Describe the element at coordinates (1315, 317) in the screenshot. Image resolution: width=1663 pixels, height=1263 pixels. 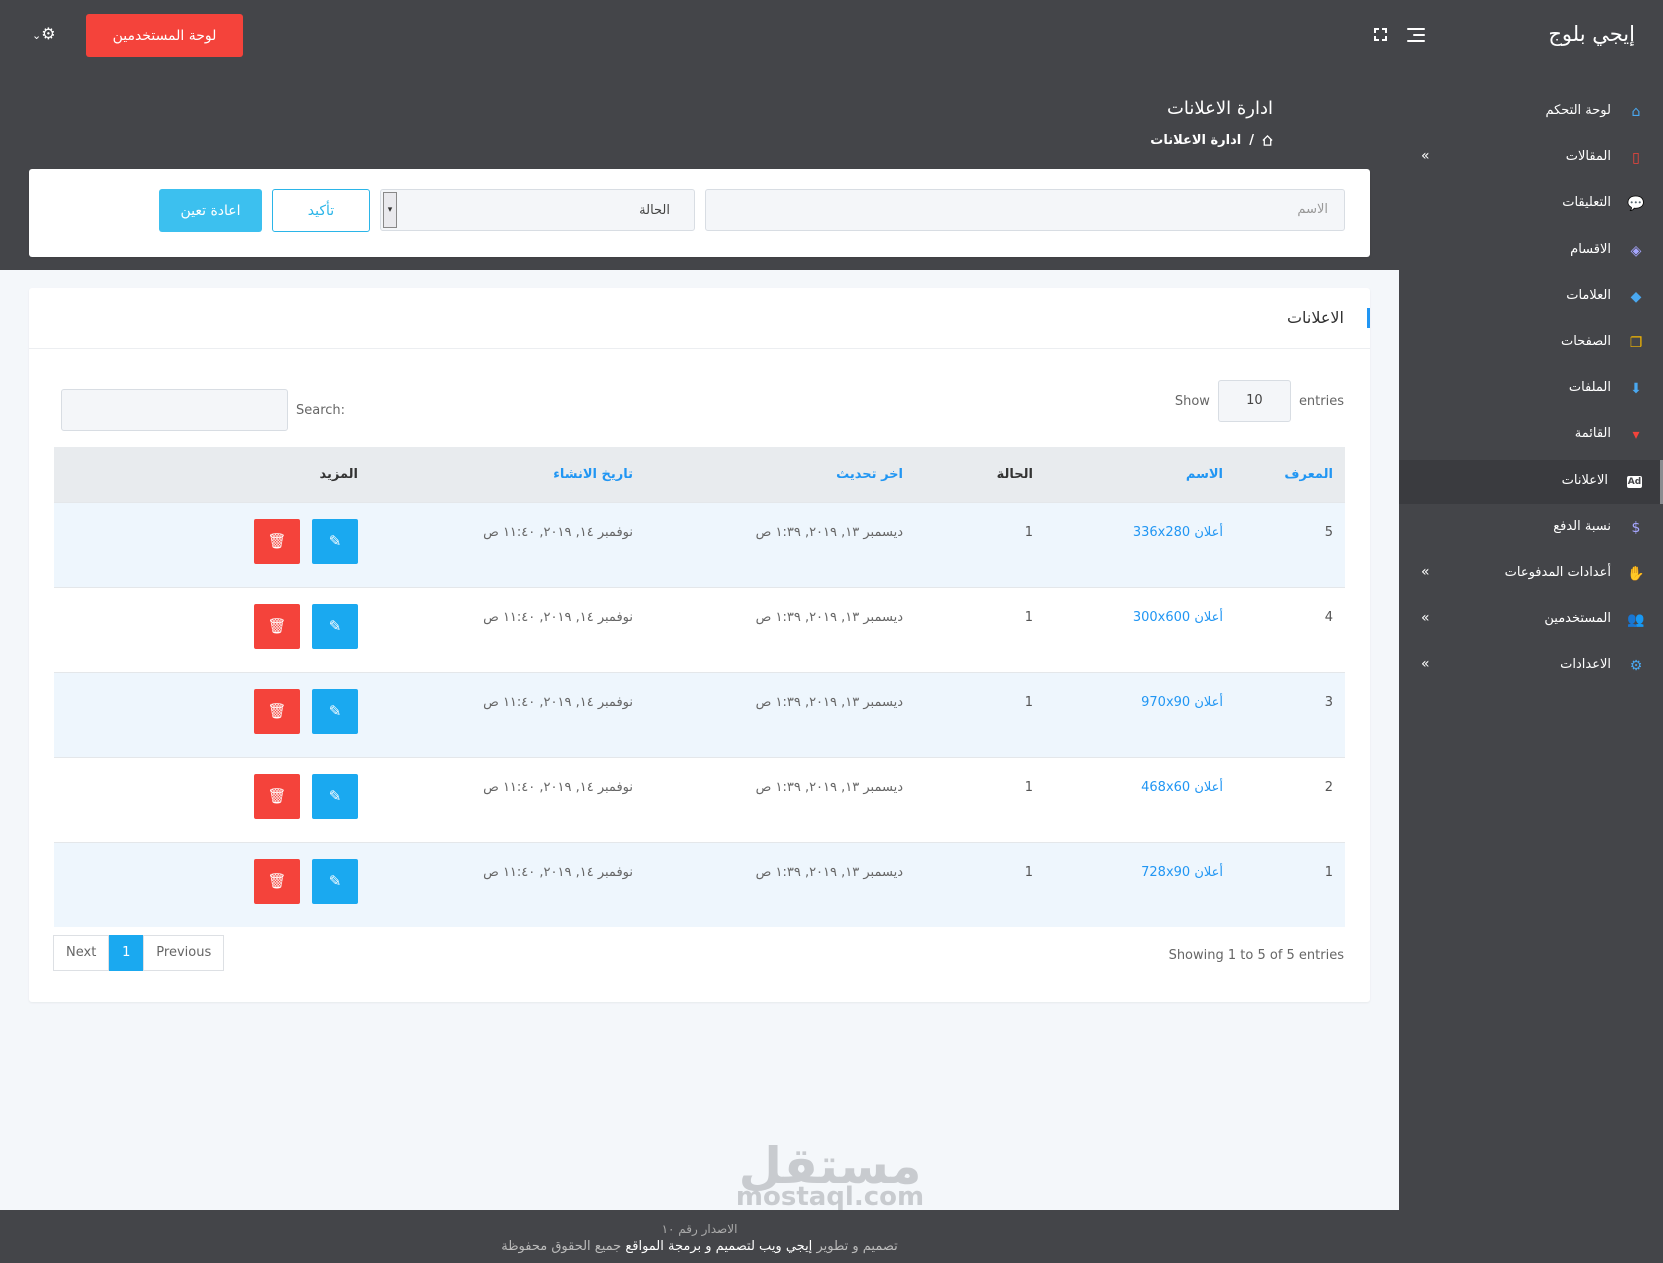
I see `card-title: الاعلانات` at that location.